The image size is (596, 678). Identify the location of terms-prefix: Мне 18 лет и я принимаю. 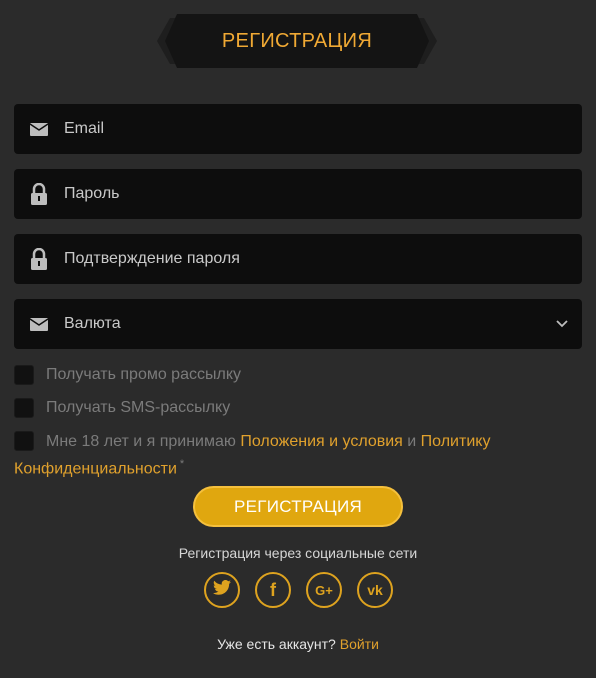
(141, 441).